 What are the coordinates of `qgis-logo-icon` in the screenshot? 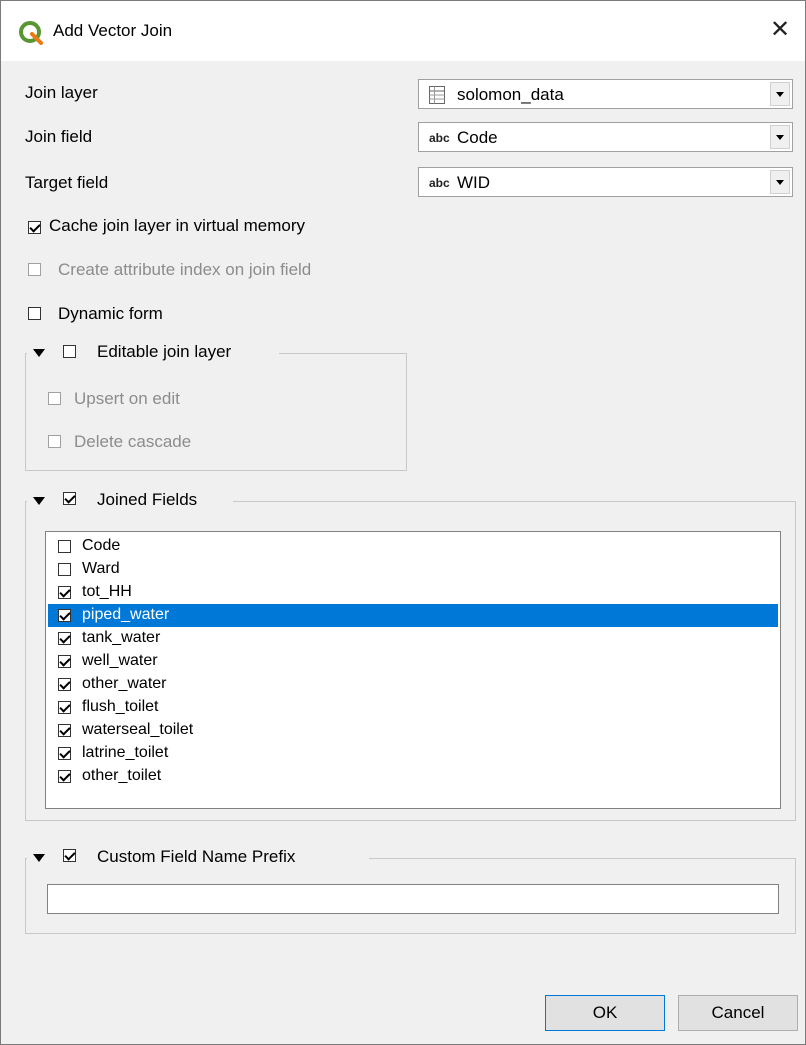 It's located at (31, 33).